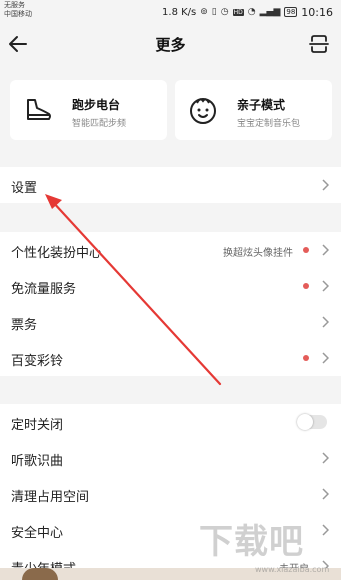  Describe the element at coordinates (317, 12) in the screenshot. I see `clock: 10:16` at that location.